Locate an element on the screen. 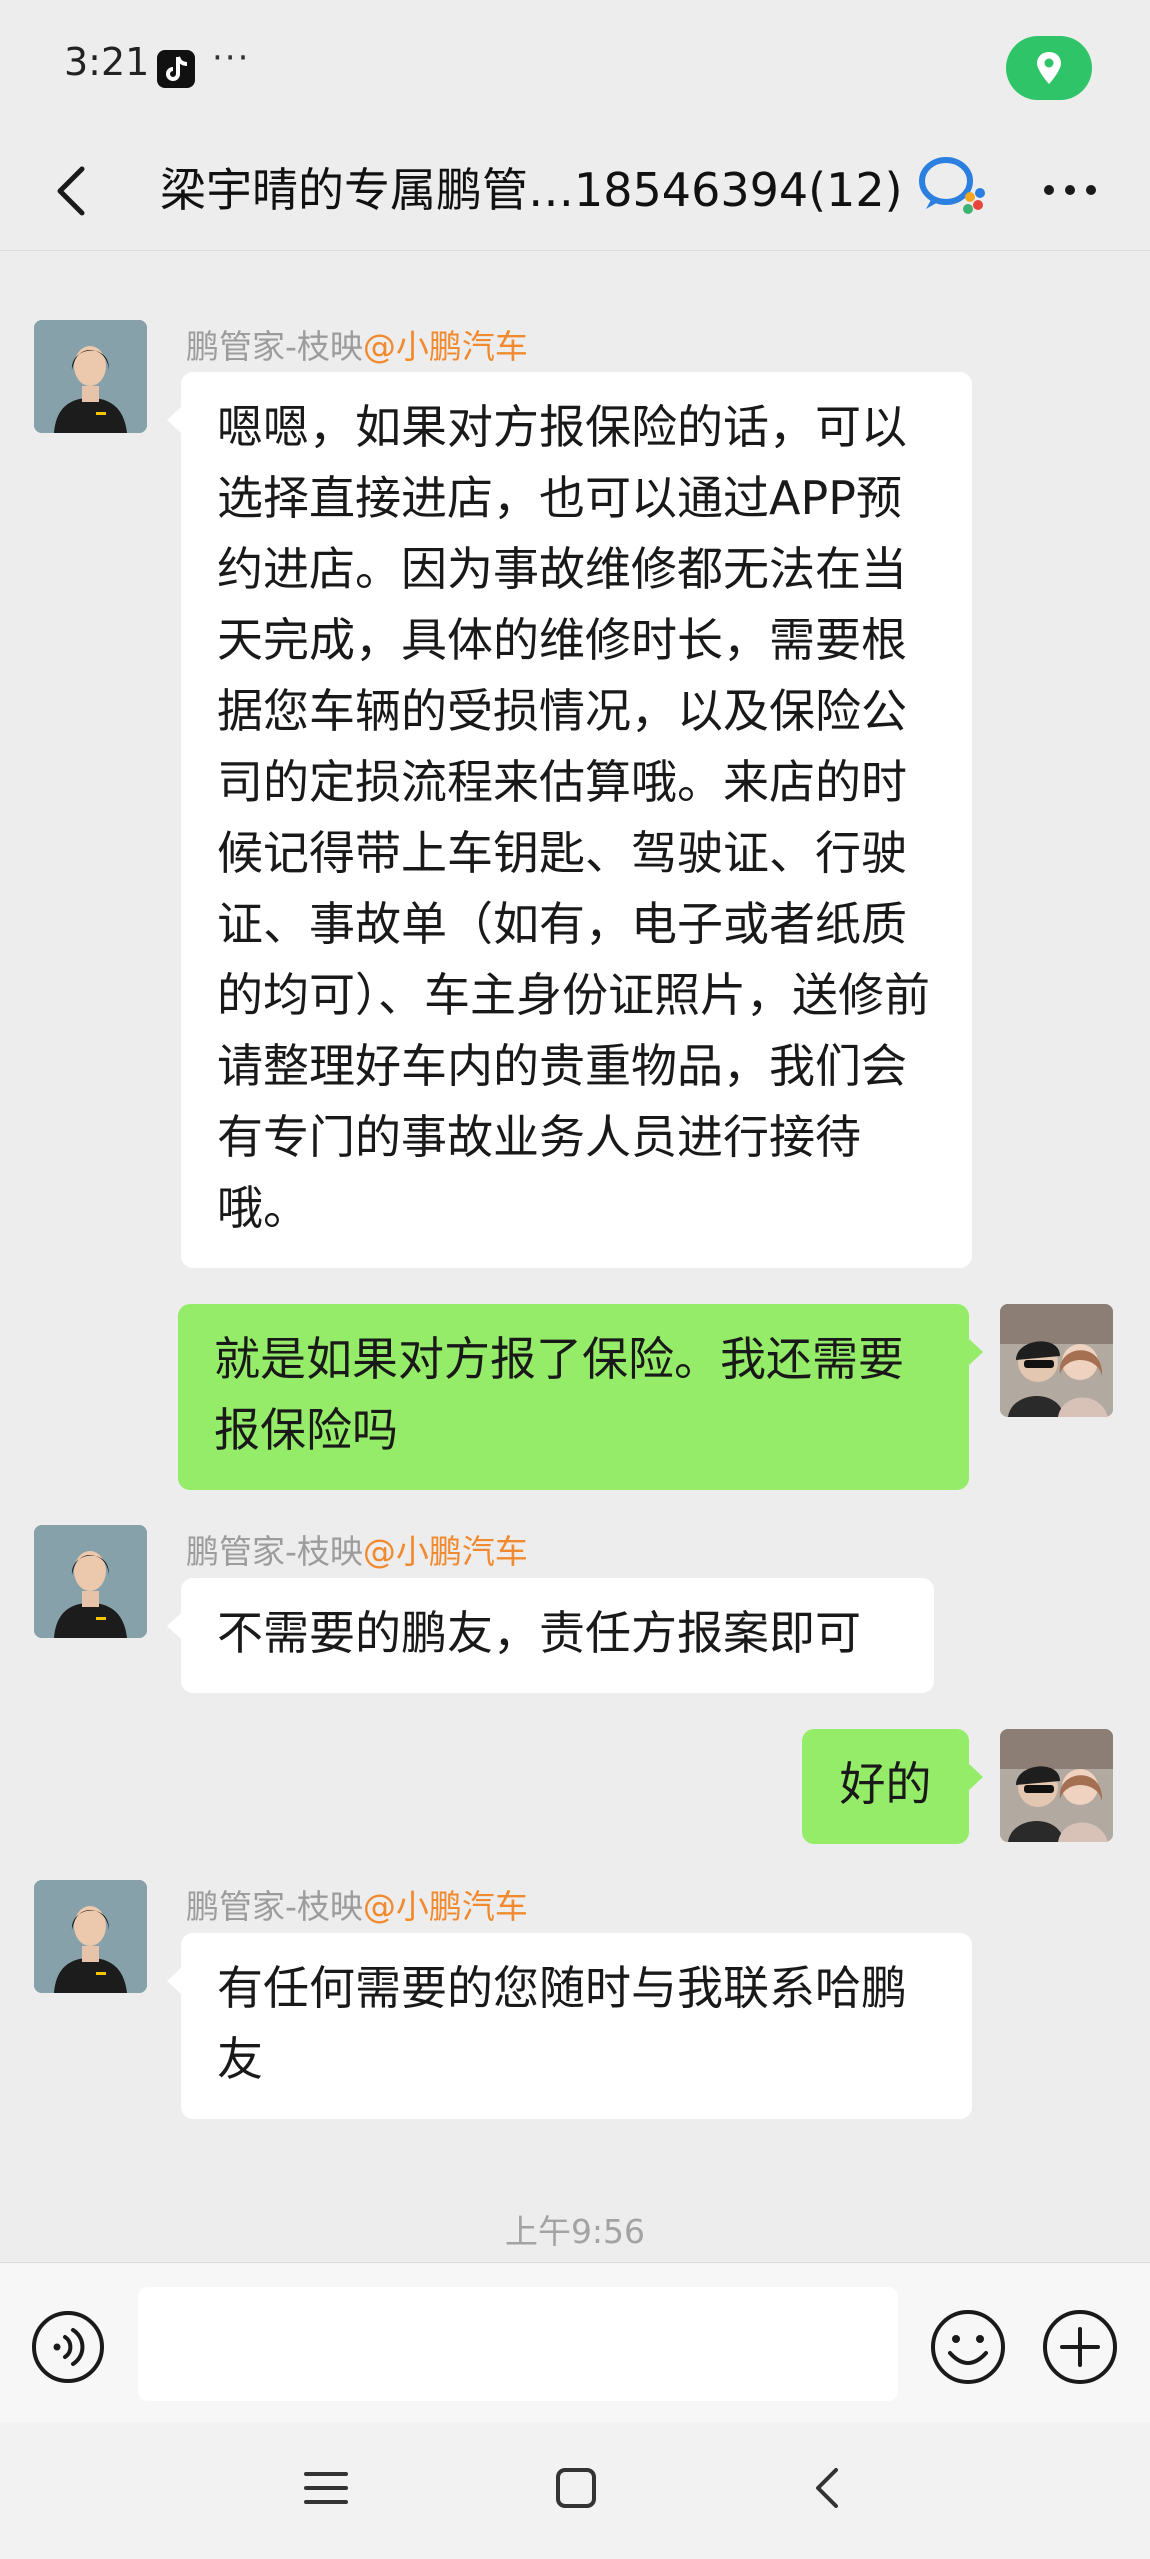 This screenshot has height=2559, width=1150. outgoing-message-bubble: 就是如果对方报了保险。我还需要报保险吗 is located at coordinates (580, 1397).